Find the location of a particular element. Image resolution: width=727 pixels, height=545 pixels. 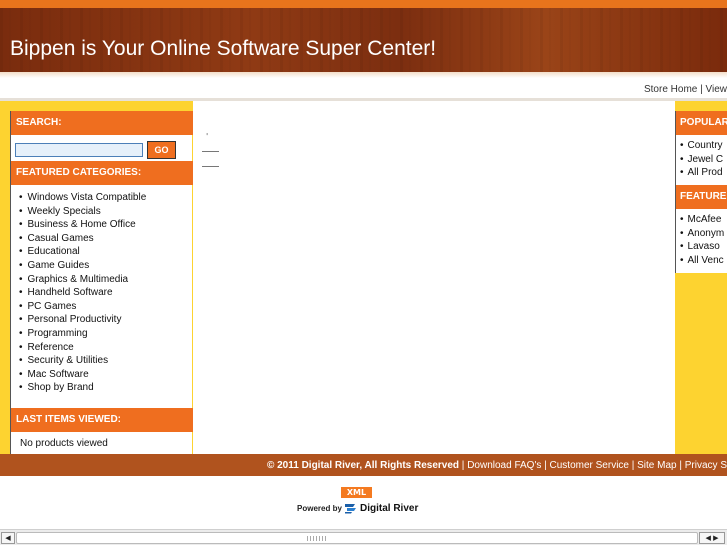

last-items-viewed-heading: LAST ITEMS VIEWED: is located at coordinates (102, 420).